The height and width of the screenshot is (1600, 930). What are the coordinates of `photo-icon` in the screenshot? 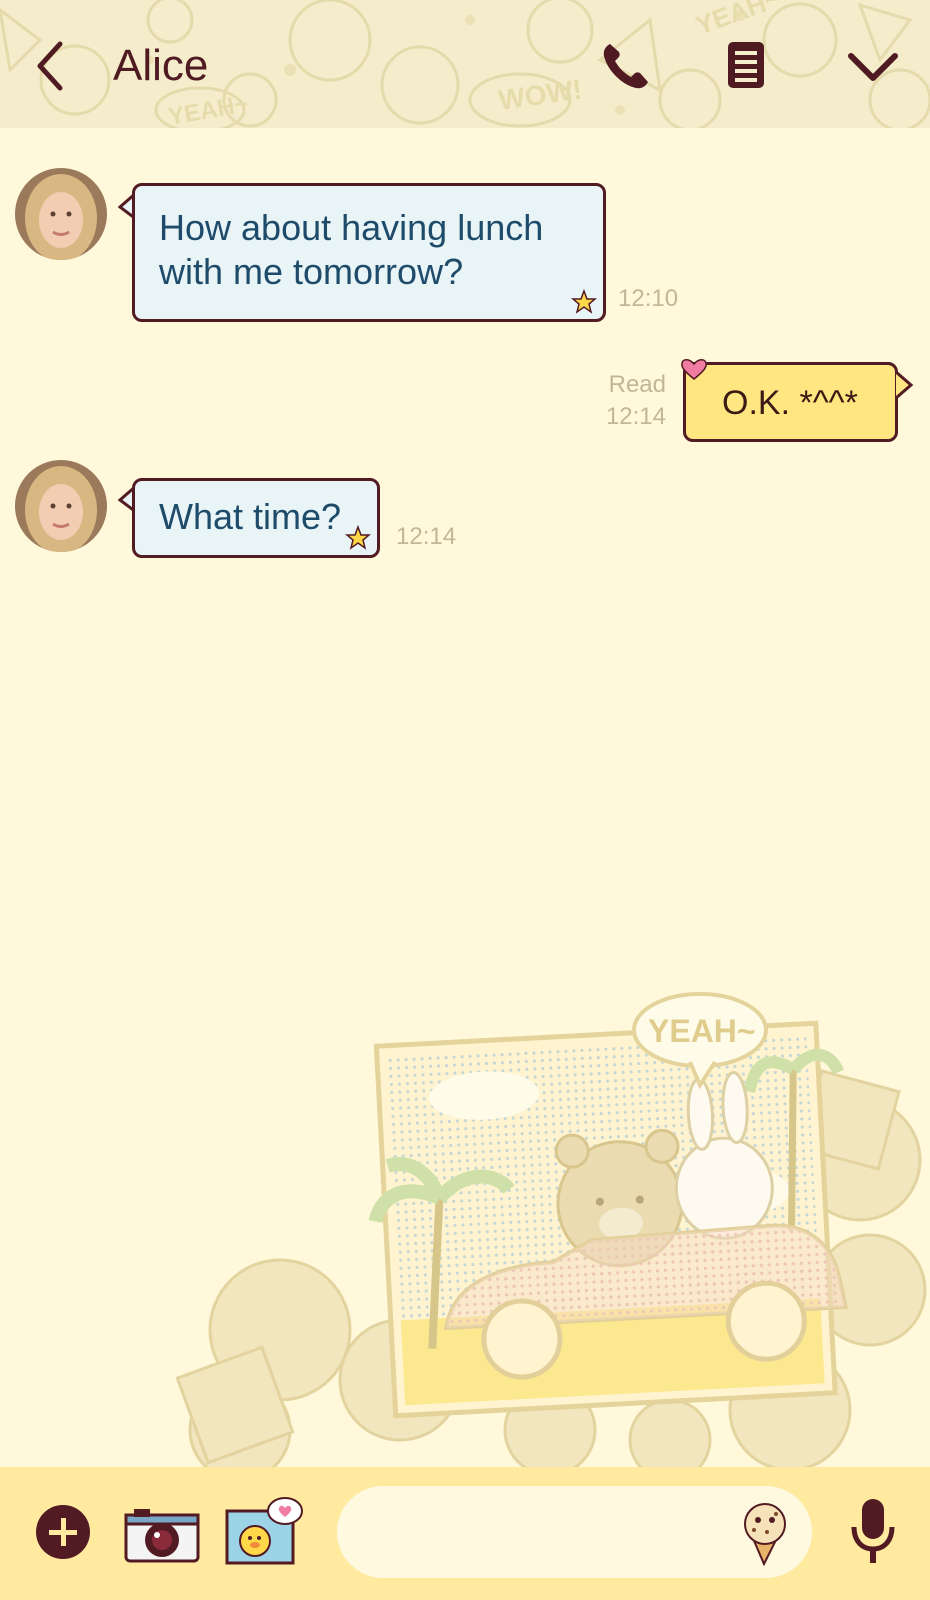 It's located at (265, 1531).